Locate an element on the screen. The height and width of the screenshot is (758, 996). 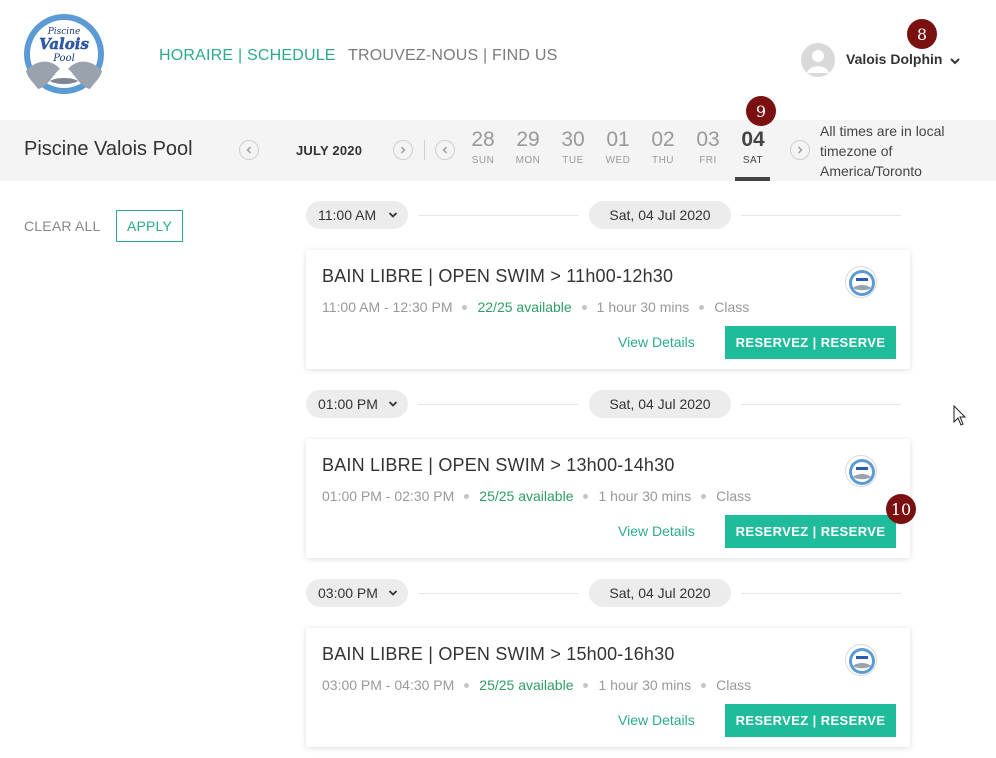
day-of-week: WED is located at coordinates (618, 160).